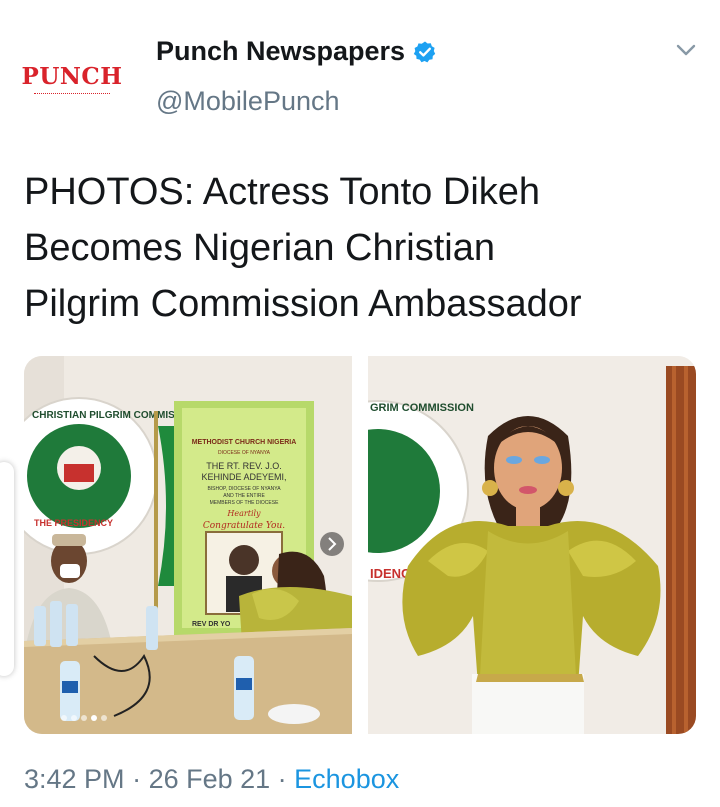 Image resolution: width=720 pixels, height=807 pixels. What do you see at coordinates (72, 76) in the screenshot?
I see `punch-logo: PUNCH` at bounding box center [72, 76].